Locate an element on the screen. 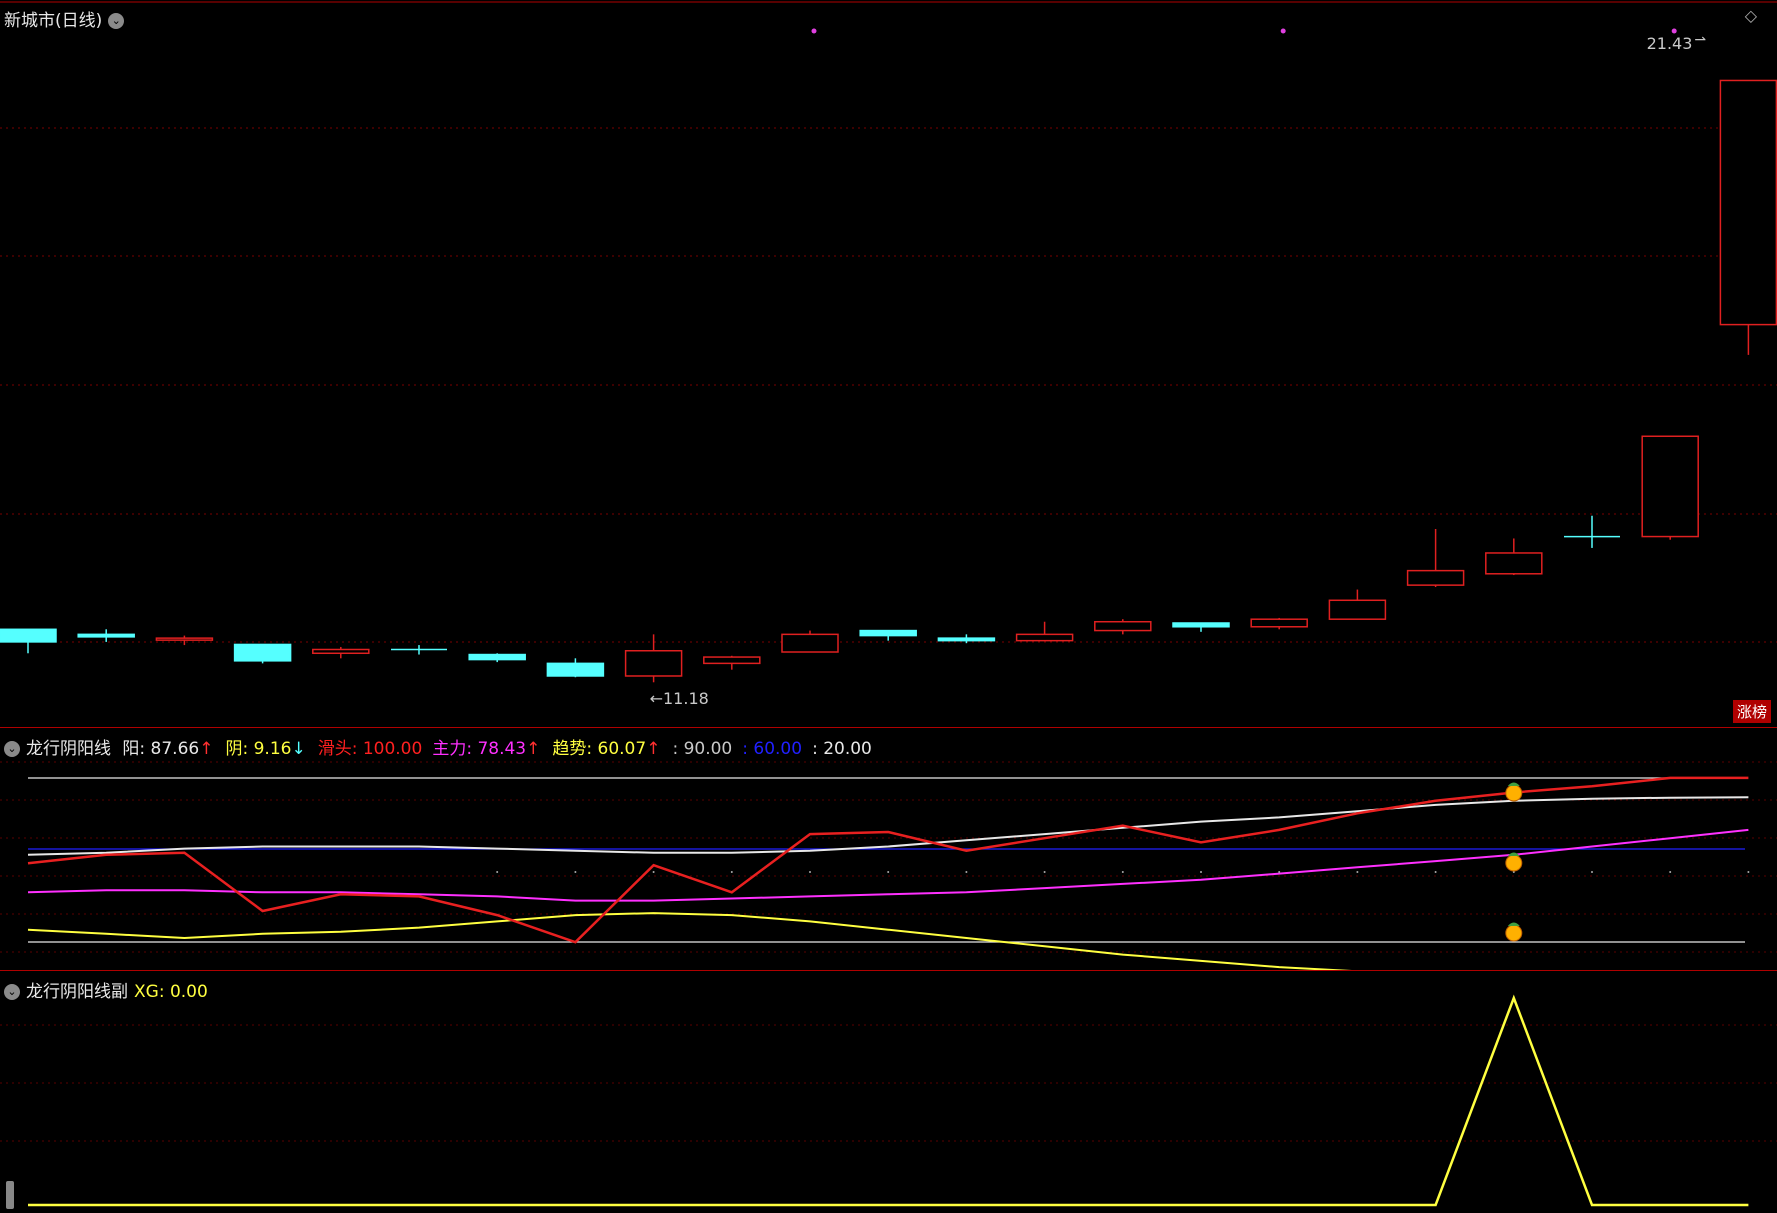 This screenshot has height=1213, width=1777. high-price-label: 21.43 is located at coordinates (1670, 43).